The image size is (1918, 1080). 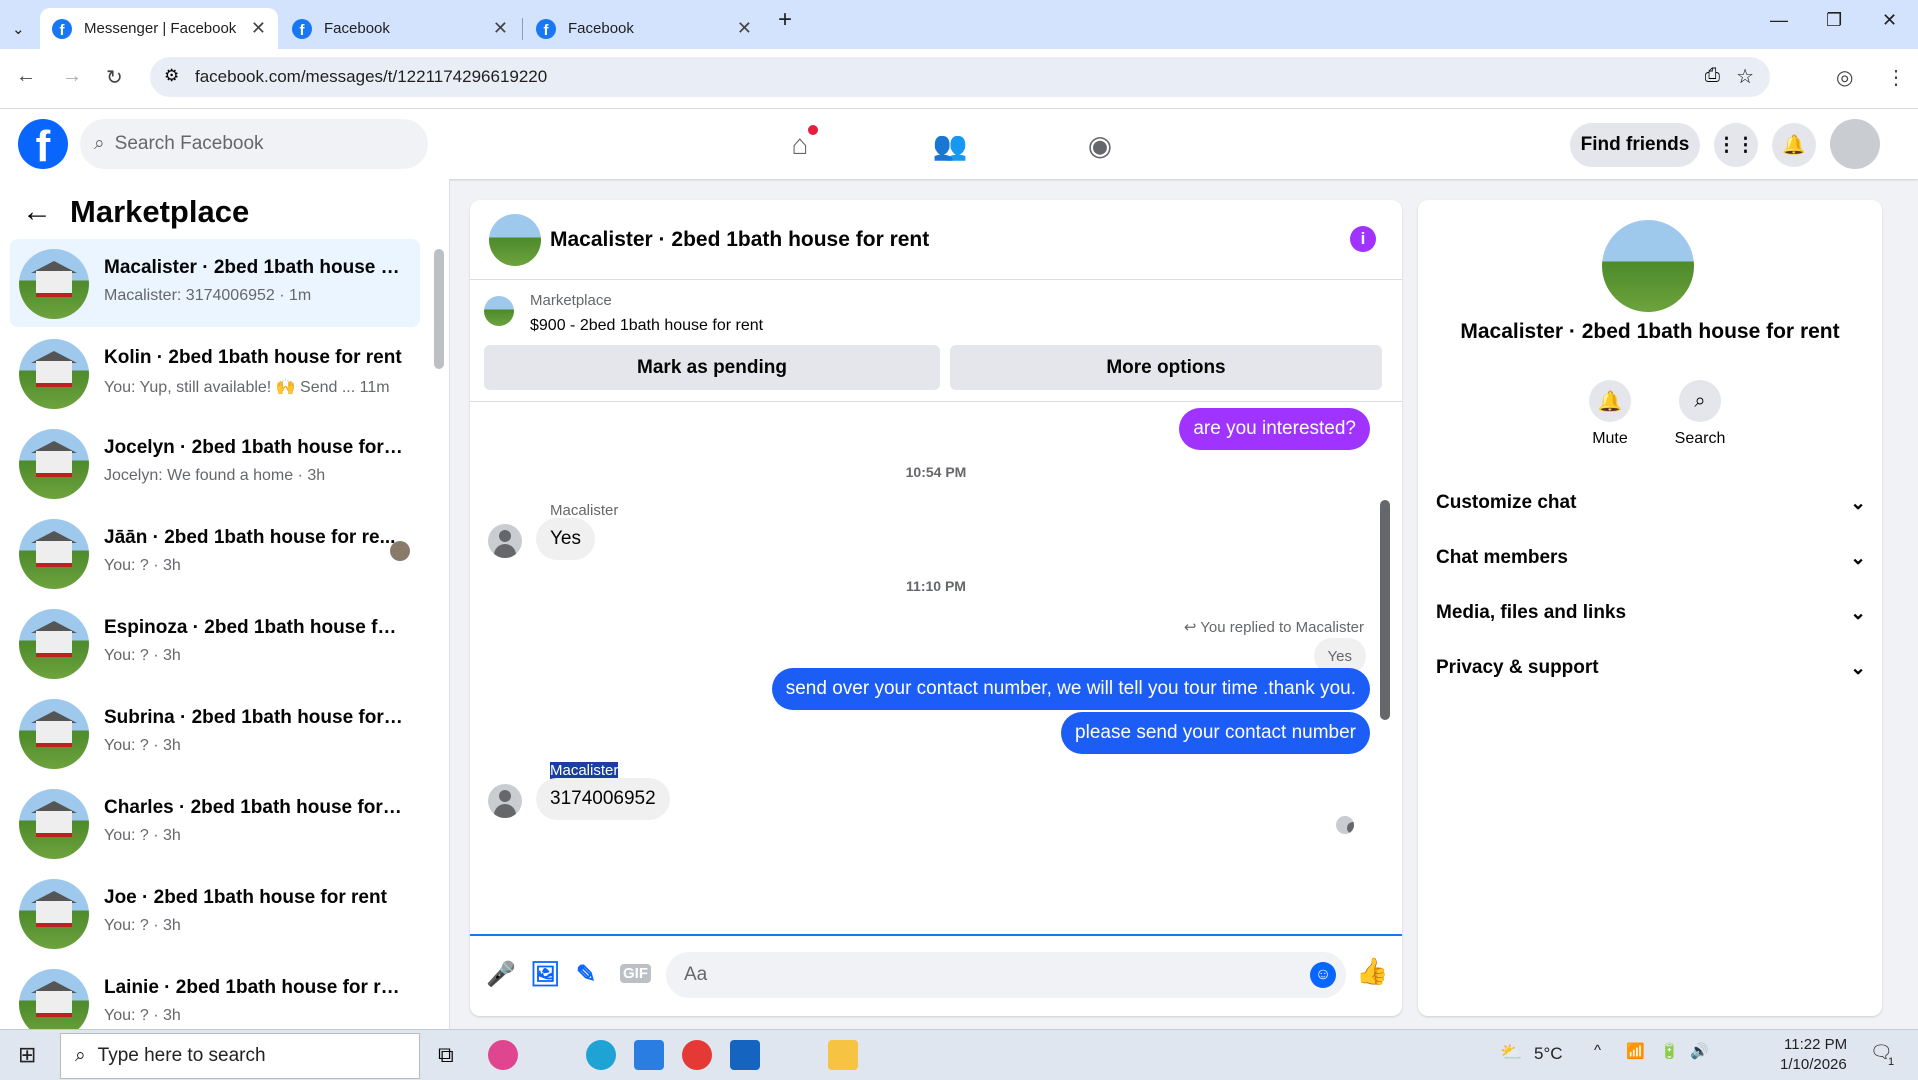 What do you see at coordinates (800, 145) in the screenshot?
I see `home-icon: ⌂` at bounding box center [800, 145].